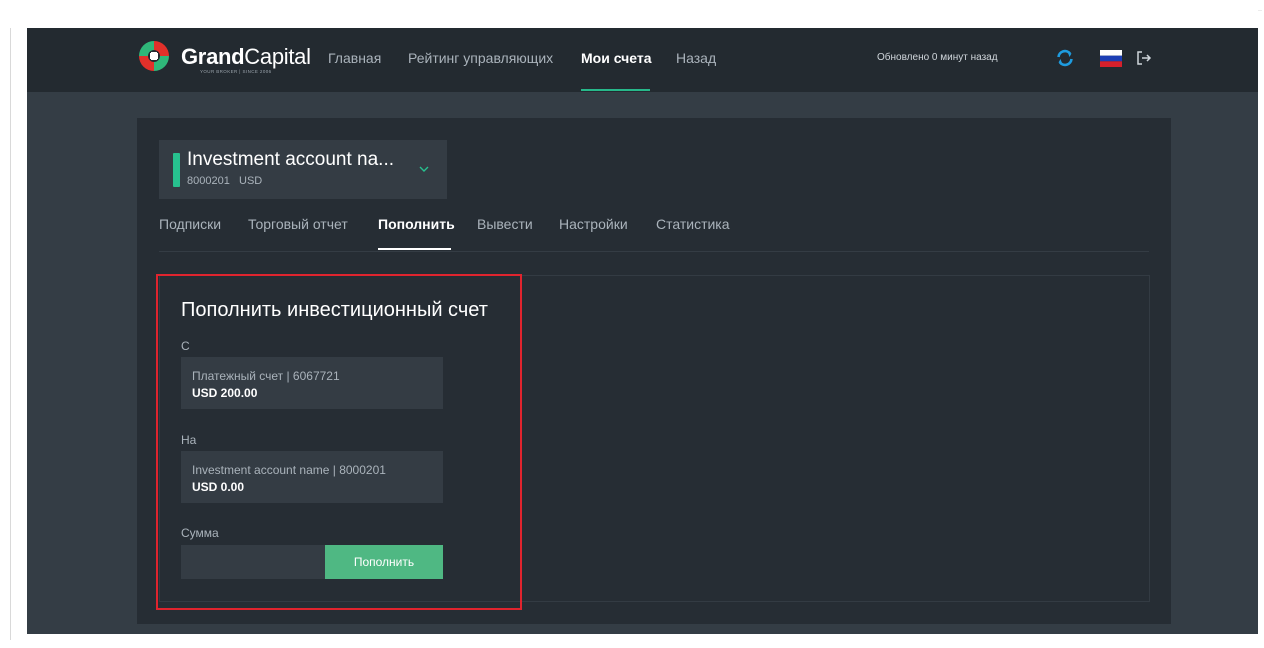  What do you see at coordinates (593, 224) in the screenshot?
I see `tab-settings: Настройки` at bounding box center [593, 224].